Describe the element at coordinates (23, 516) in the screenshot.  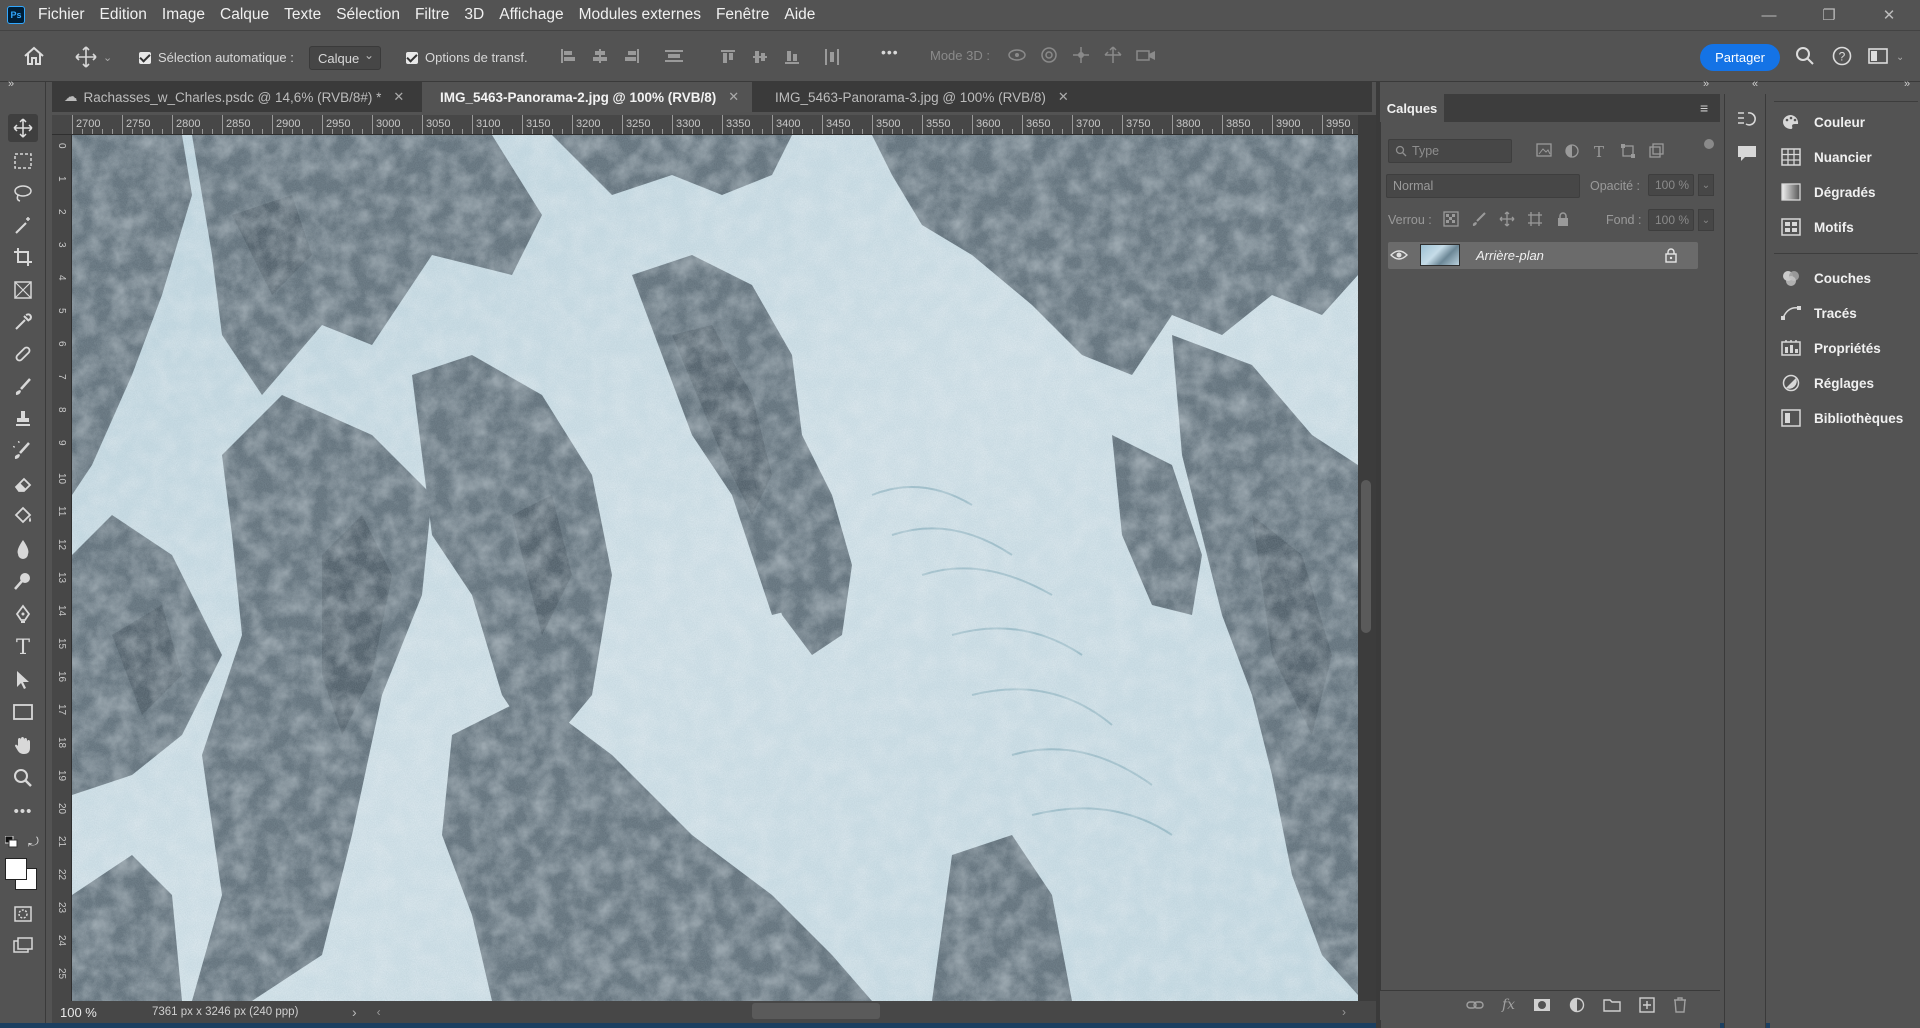
I see `paint-bucket-tool-icon` at that location.